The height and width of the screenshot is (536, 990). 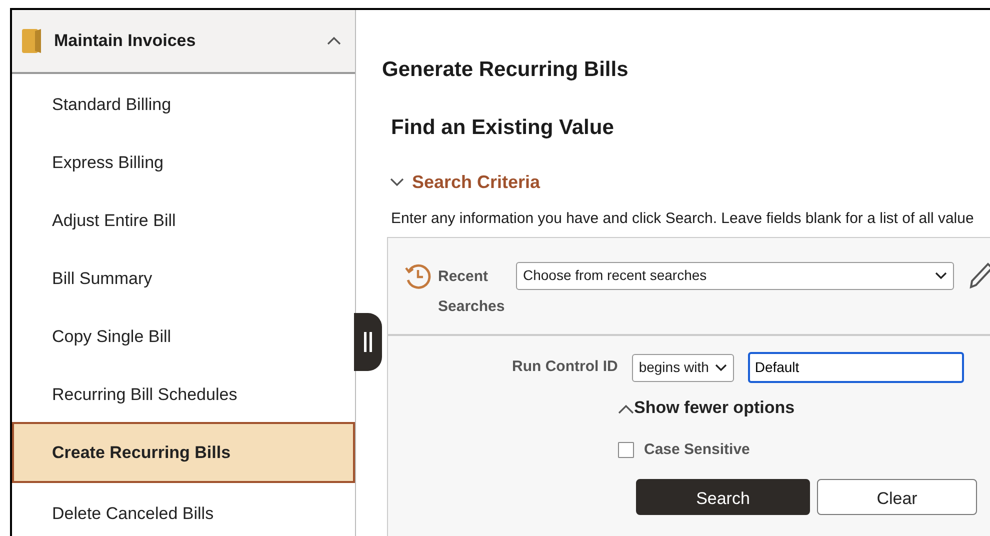 What do you see at coordinates (464, 276) in the screenshot?
I see `field-label: Recent` at bounding box center [464, 276].